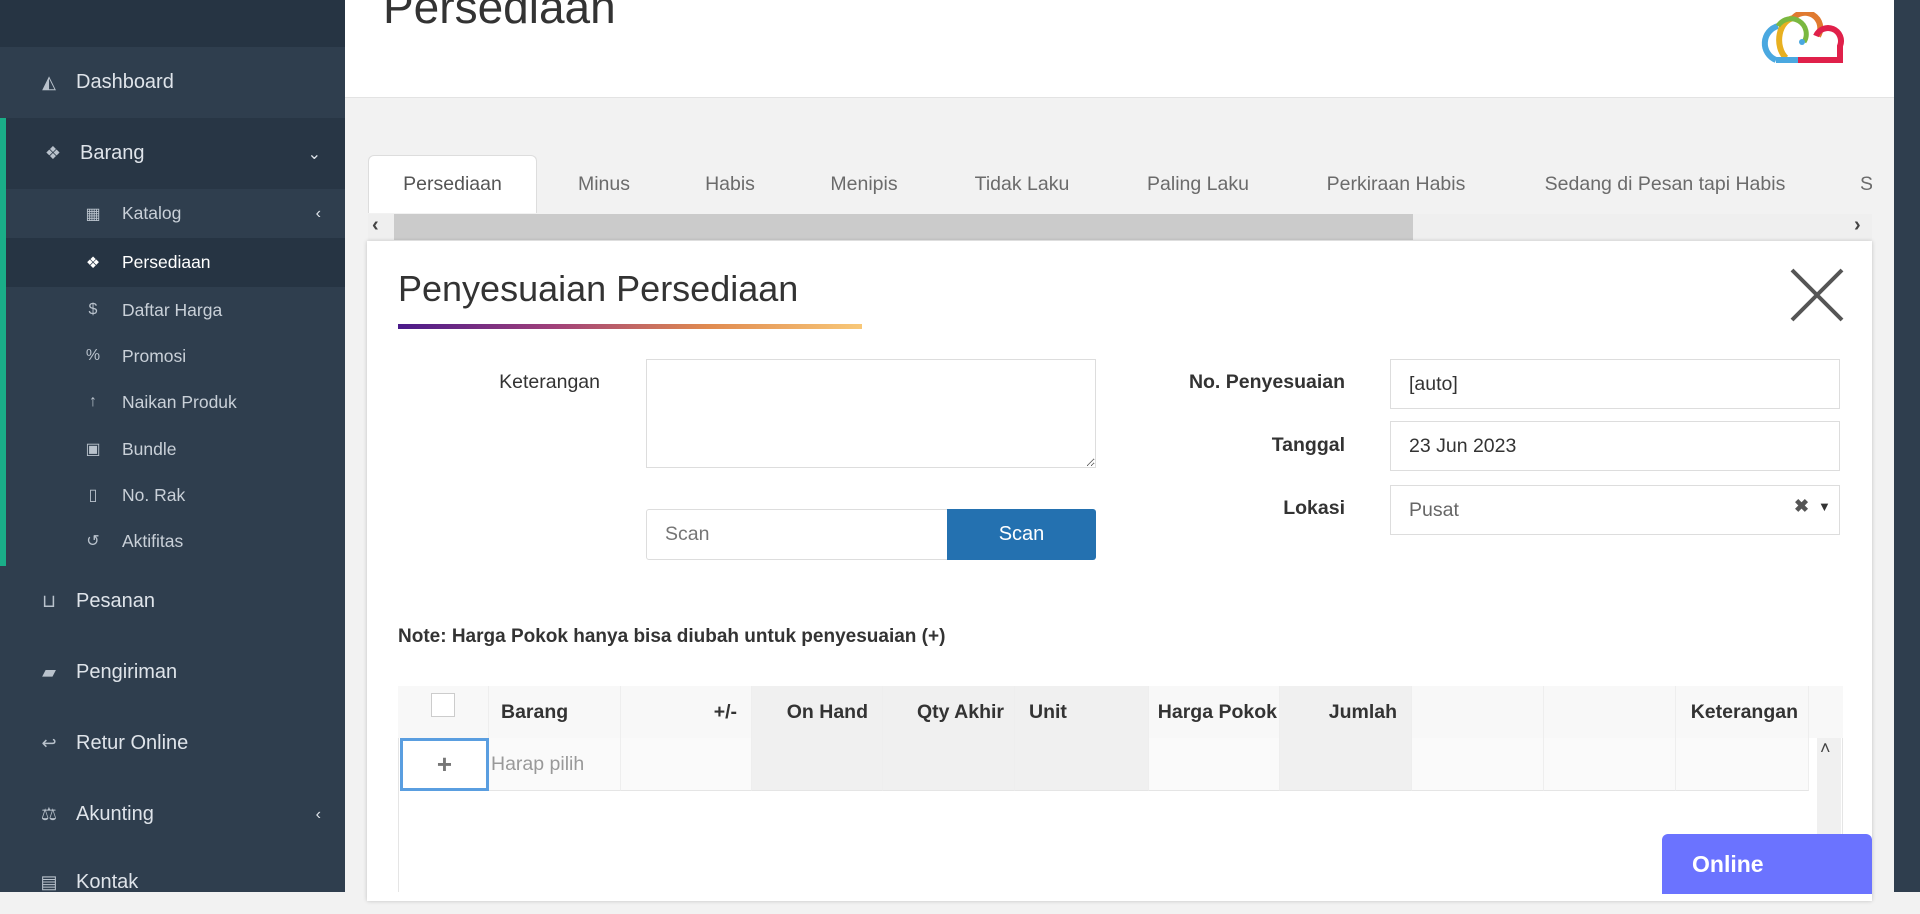 The image size is (1920, 914). What do you see at coordinates (452, 184) in the screenshot?
I see `tab-persediaan: Persediaan` at bounding box center [452, 184].